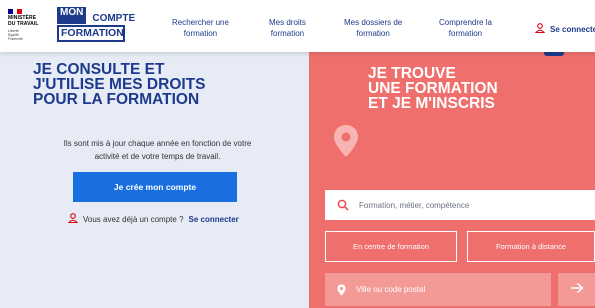 The width and height of the screenshot is (595, 308). I want to click on nav-mes-droits-formation: Mes droits formation, so click(287, 28).